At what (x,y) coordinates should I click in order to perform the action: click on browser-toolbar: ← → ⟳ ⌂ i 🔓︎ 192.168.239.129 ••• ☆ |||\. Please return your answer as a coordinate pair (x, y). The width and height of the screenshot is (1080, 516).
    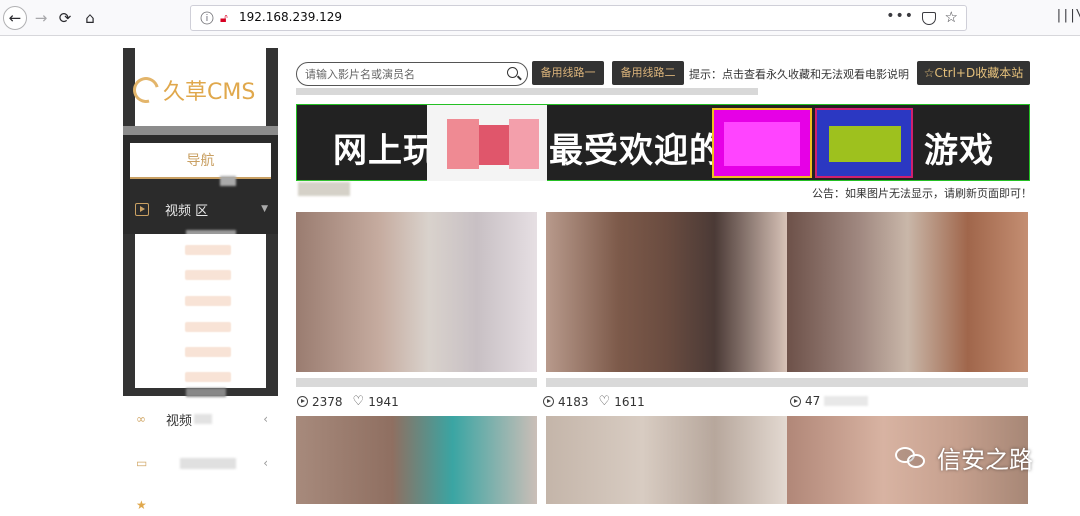
    Looking at the image, I should click on (540, 18).